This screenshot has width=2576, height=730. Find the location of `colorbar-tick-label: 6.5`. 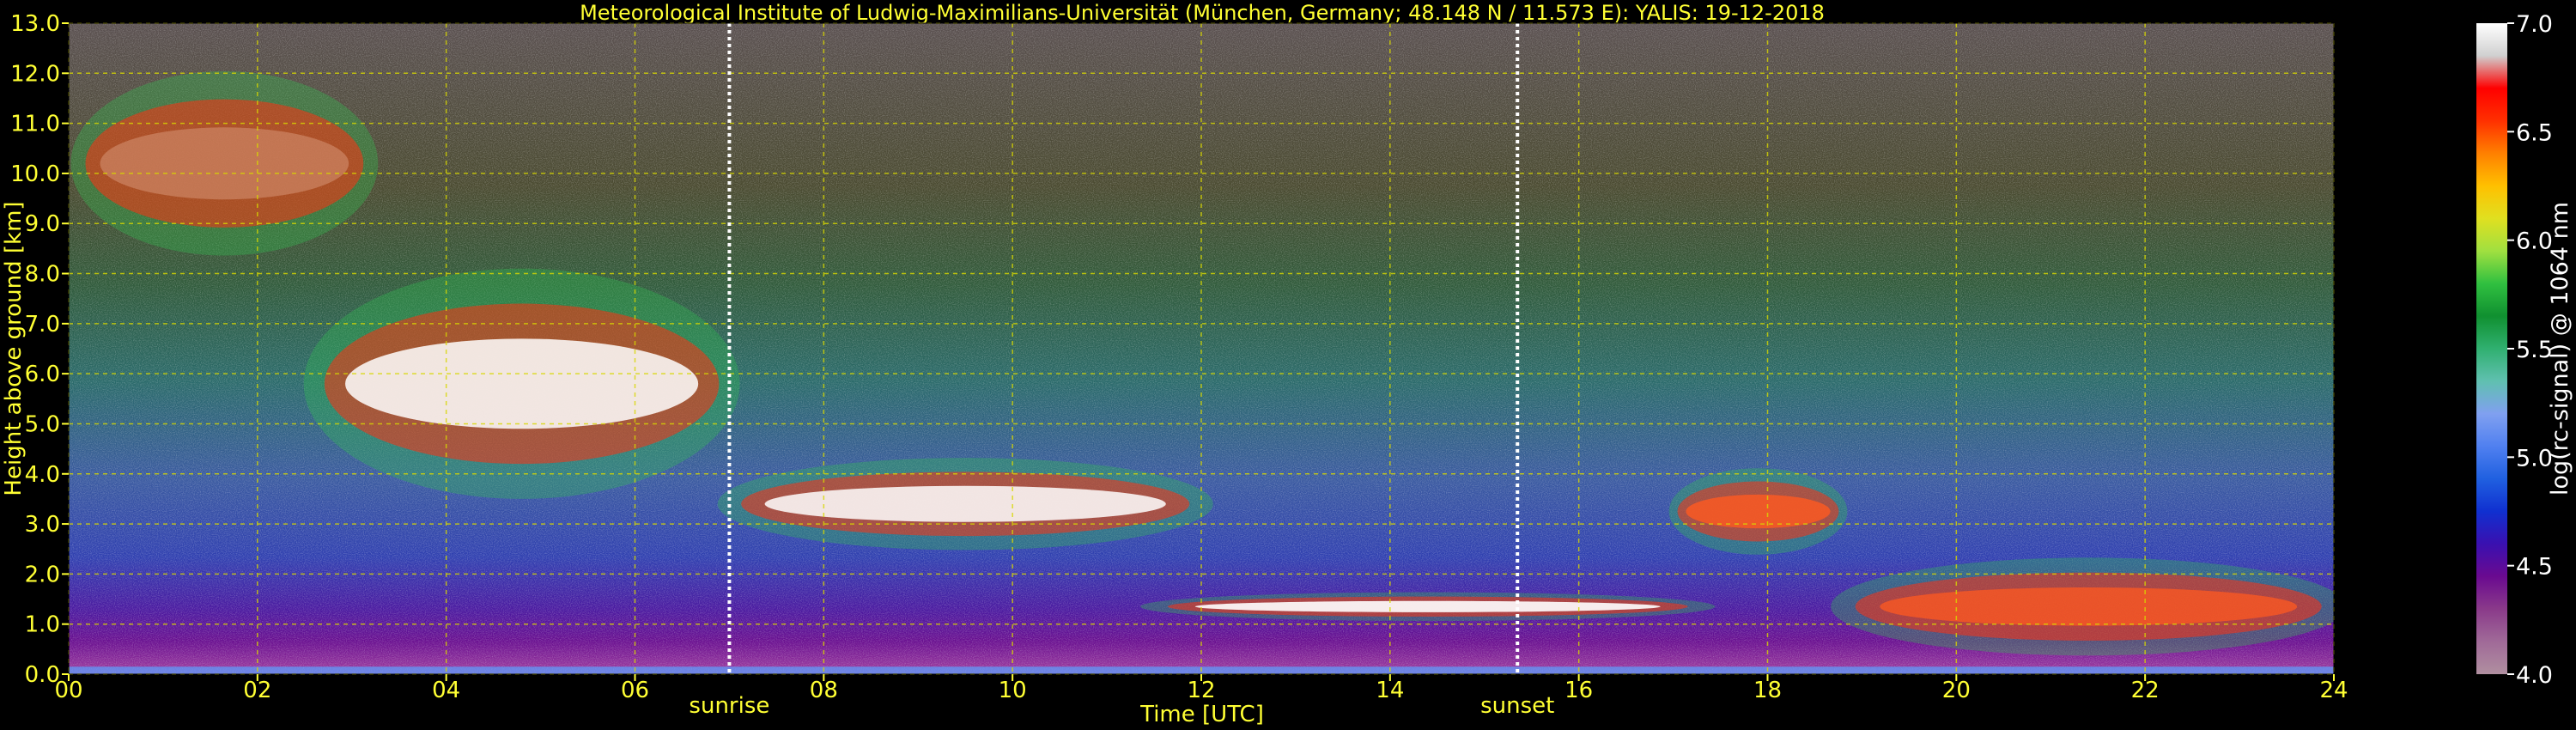

colorbar-tick-label: 6.5 is located at coordinates (2535, 132).